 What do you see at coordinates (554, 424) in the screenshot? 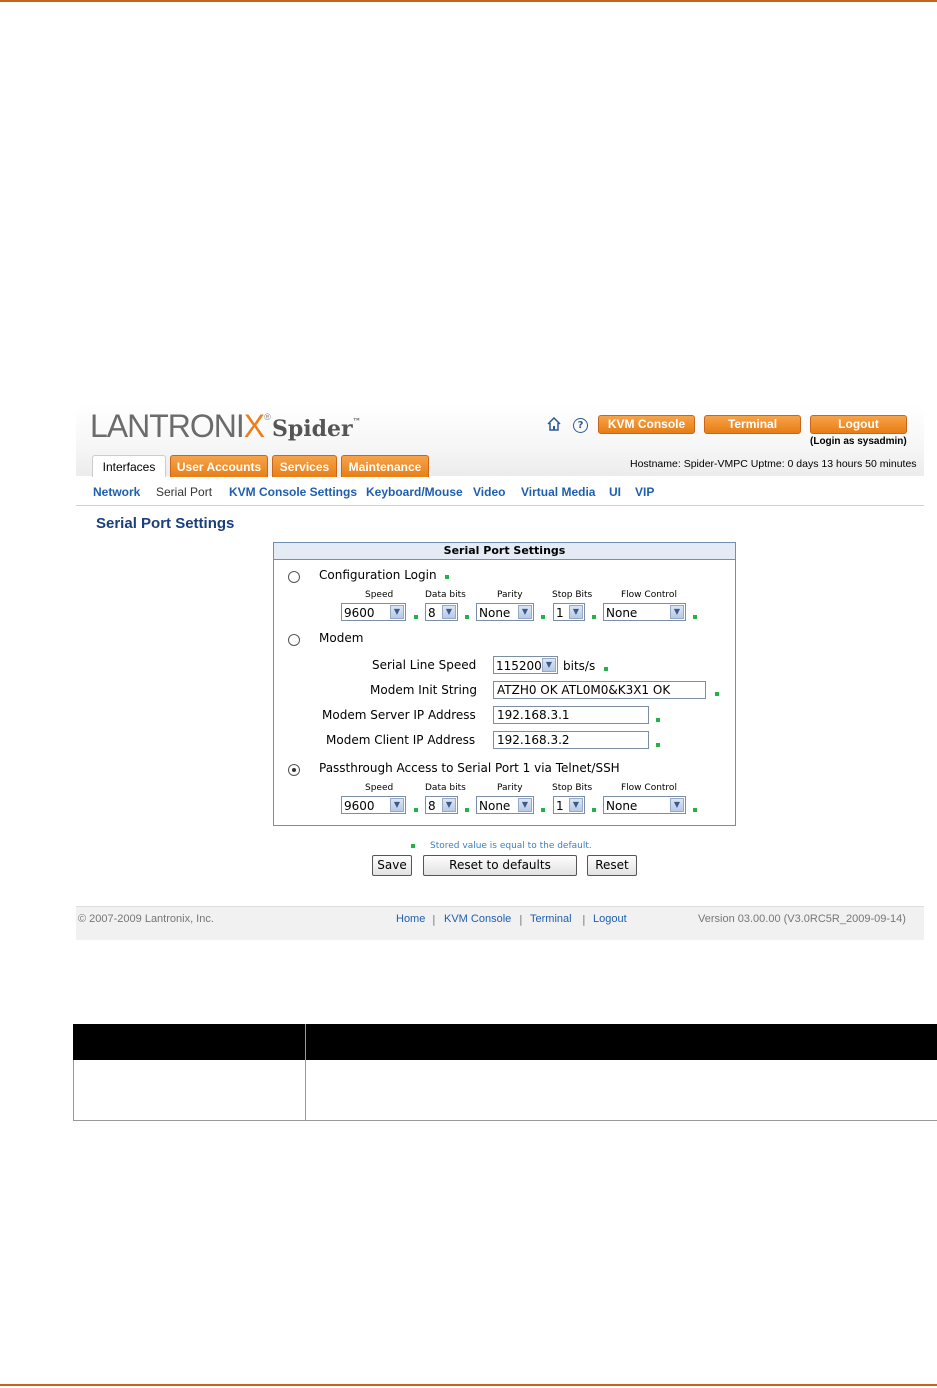
I see `home-icon` at bounding box center [554, 424].